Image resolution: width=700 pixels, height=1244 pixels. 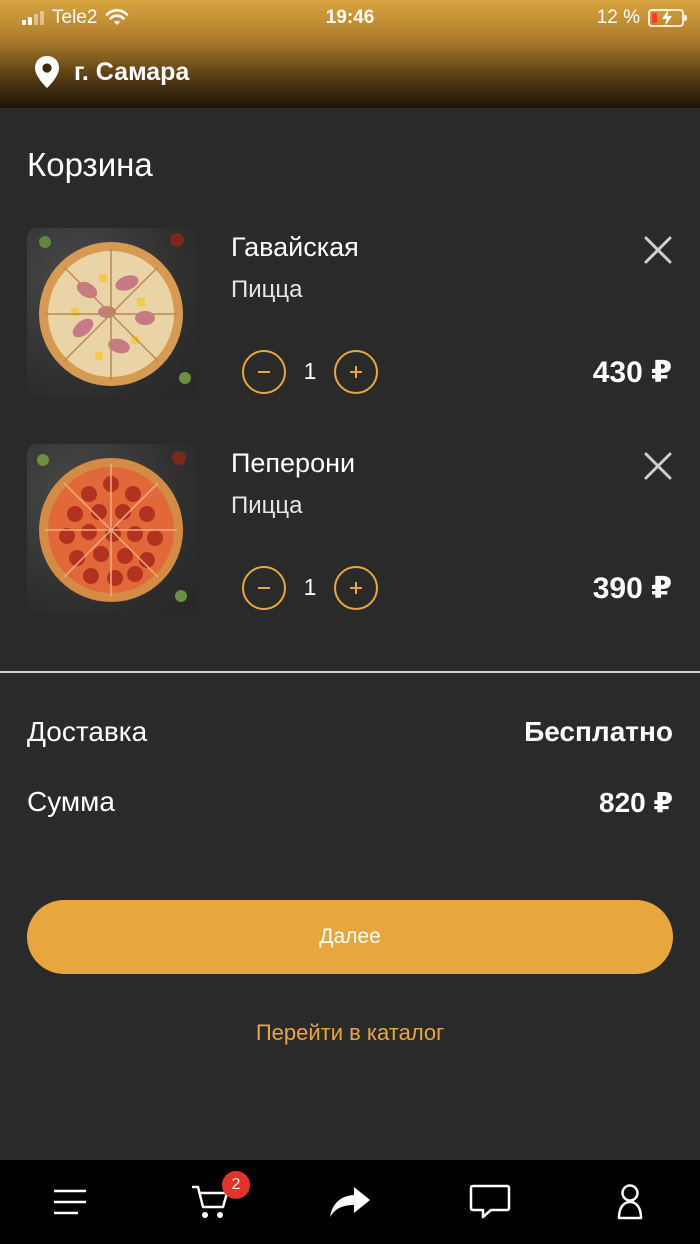 What do you see at coordinates (90, 164) in the screenshot?
I see `page-title: Корзина` at bounding box center [90, 164].